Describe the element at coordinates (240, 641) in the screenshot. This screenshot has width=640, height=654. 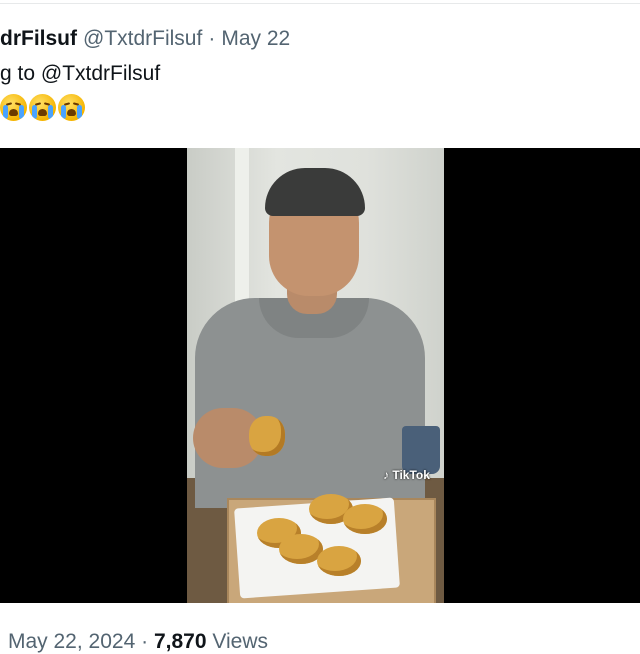
I see `views-label: Views` at that location.